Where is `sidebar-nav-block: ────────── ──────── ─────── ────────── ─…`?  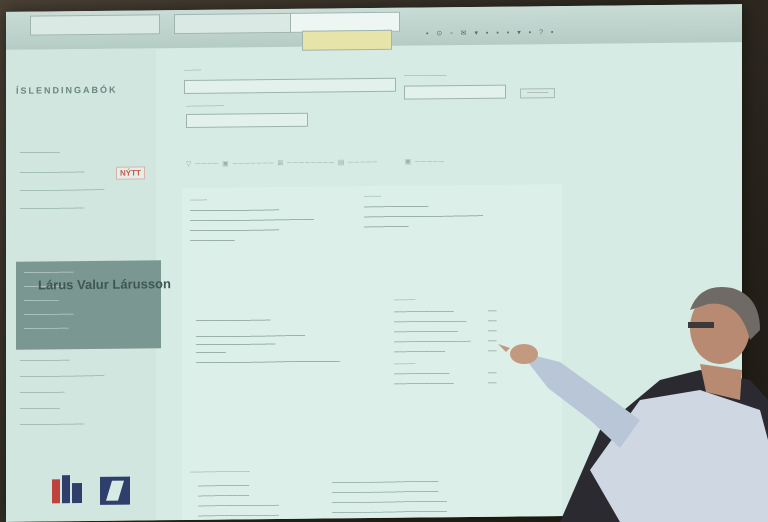 sidebar-nav-block: ────────── ──────── ─────── ────────── ─… is located at coordinates (88, 305).